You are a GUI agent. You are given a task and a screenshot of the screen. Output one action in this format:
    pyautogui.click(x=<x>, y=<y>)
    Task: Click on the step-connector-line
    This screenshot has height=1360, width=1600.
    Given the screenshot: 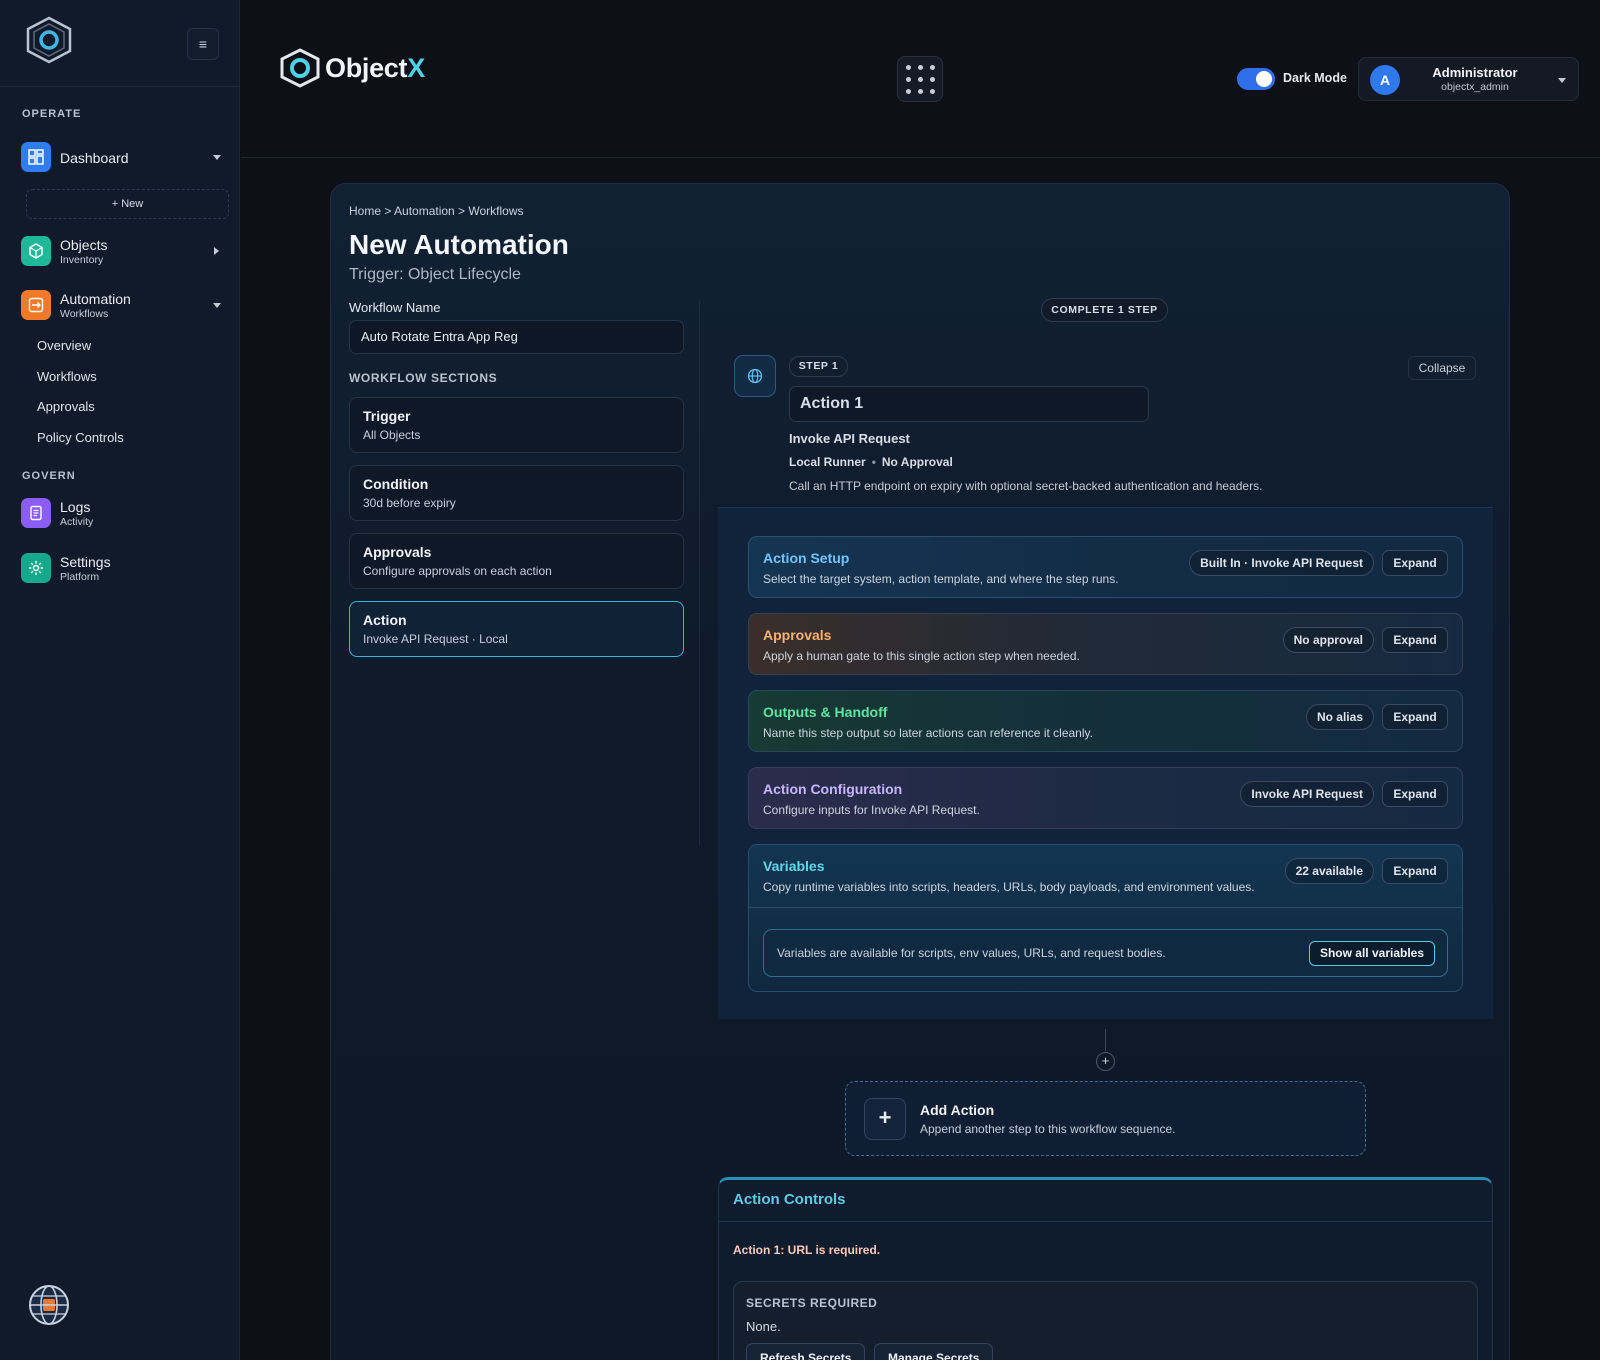 What is the action you would take?
    pyautogui.click(x=1105, y=1040)
    